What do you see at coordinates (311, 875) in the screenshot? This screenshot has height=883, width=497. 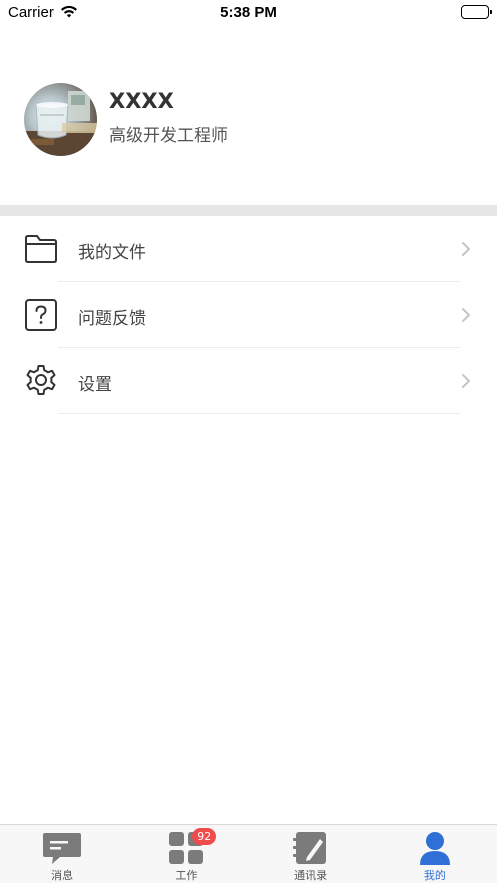 I see `tab-label: 通讯录` at bounding box center [311, 875].